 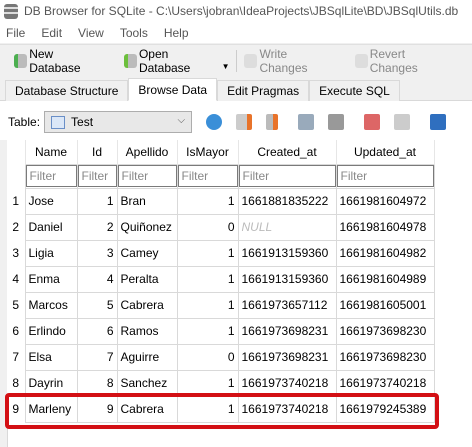 What do you see at coordinates (97, 253) in the screenshot?
I see `id-cell: 3` at bounding box center [97, 253].